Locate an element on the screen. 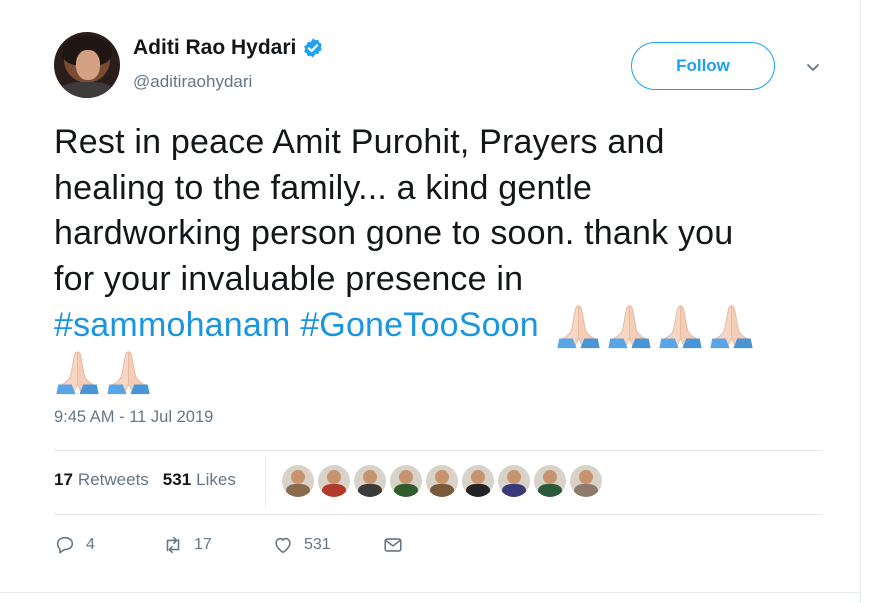 The image size is (875, 603). tweet-text-line: healing to the family... a kind gentle is located at coordinates (323, 187).